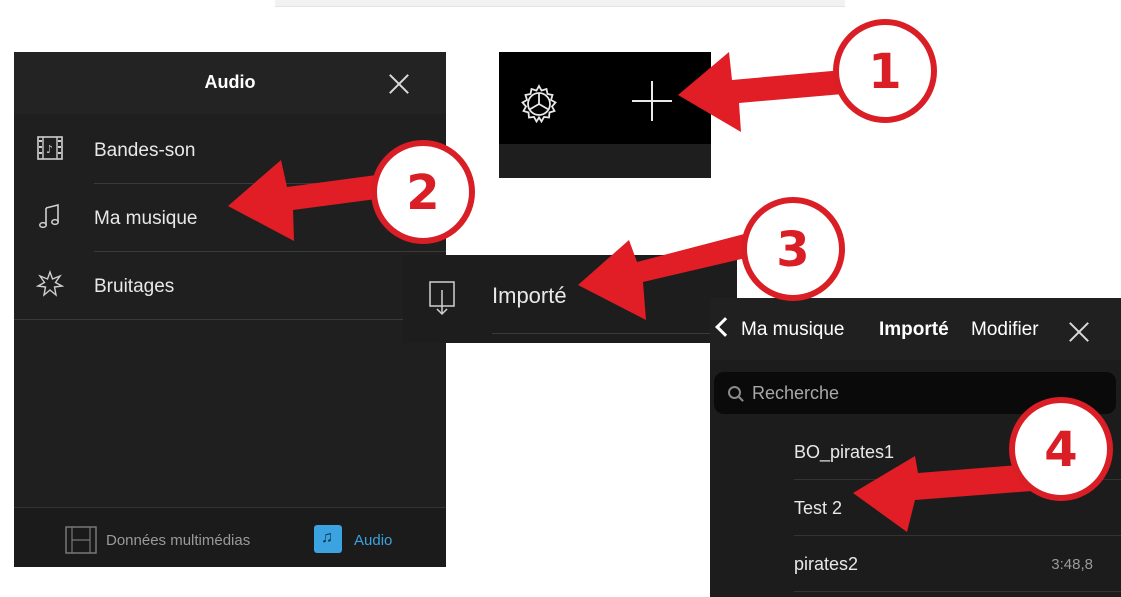 The height and width of the screenshot is (597, 1121). Describe the element at coordinates (793, 330) in the screenshot. I see `back-button: Ma musique` at that location.